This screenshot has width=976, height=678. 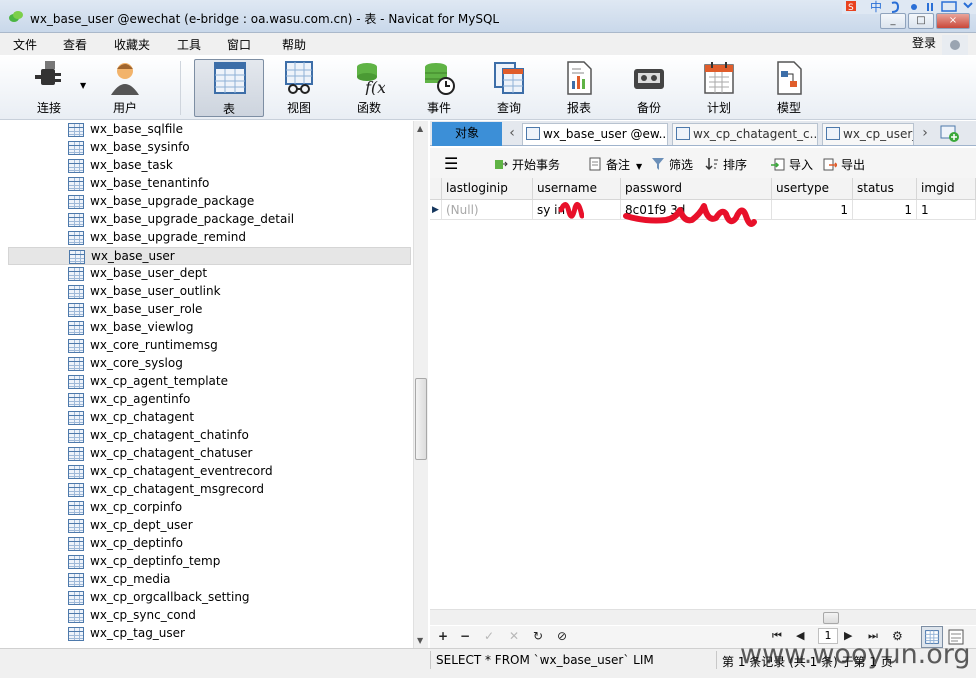 I want to click on hamburger-icon: ☰, so click(x=451, y=163).